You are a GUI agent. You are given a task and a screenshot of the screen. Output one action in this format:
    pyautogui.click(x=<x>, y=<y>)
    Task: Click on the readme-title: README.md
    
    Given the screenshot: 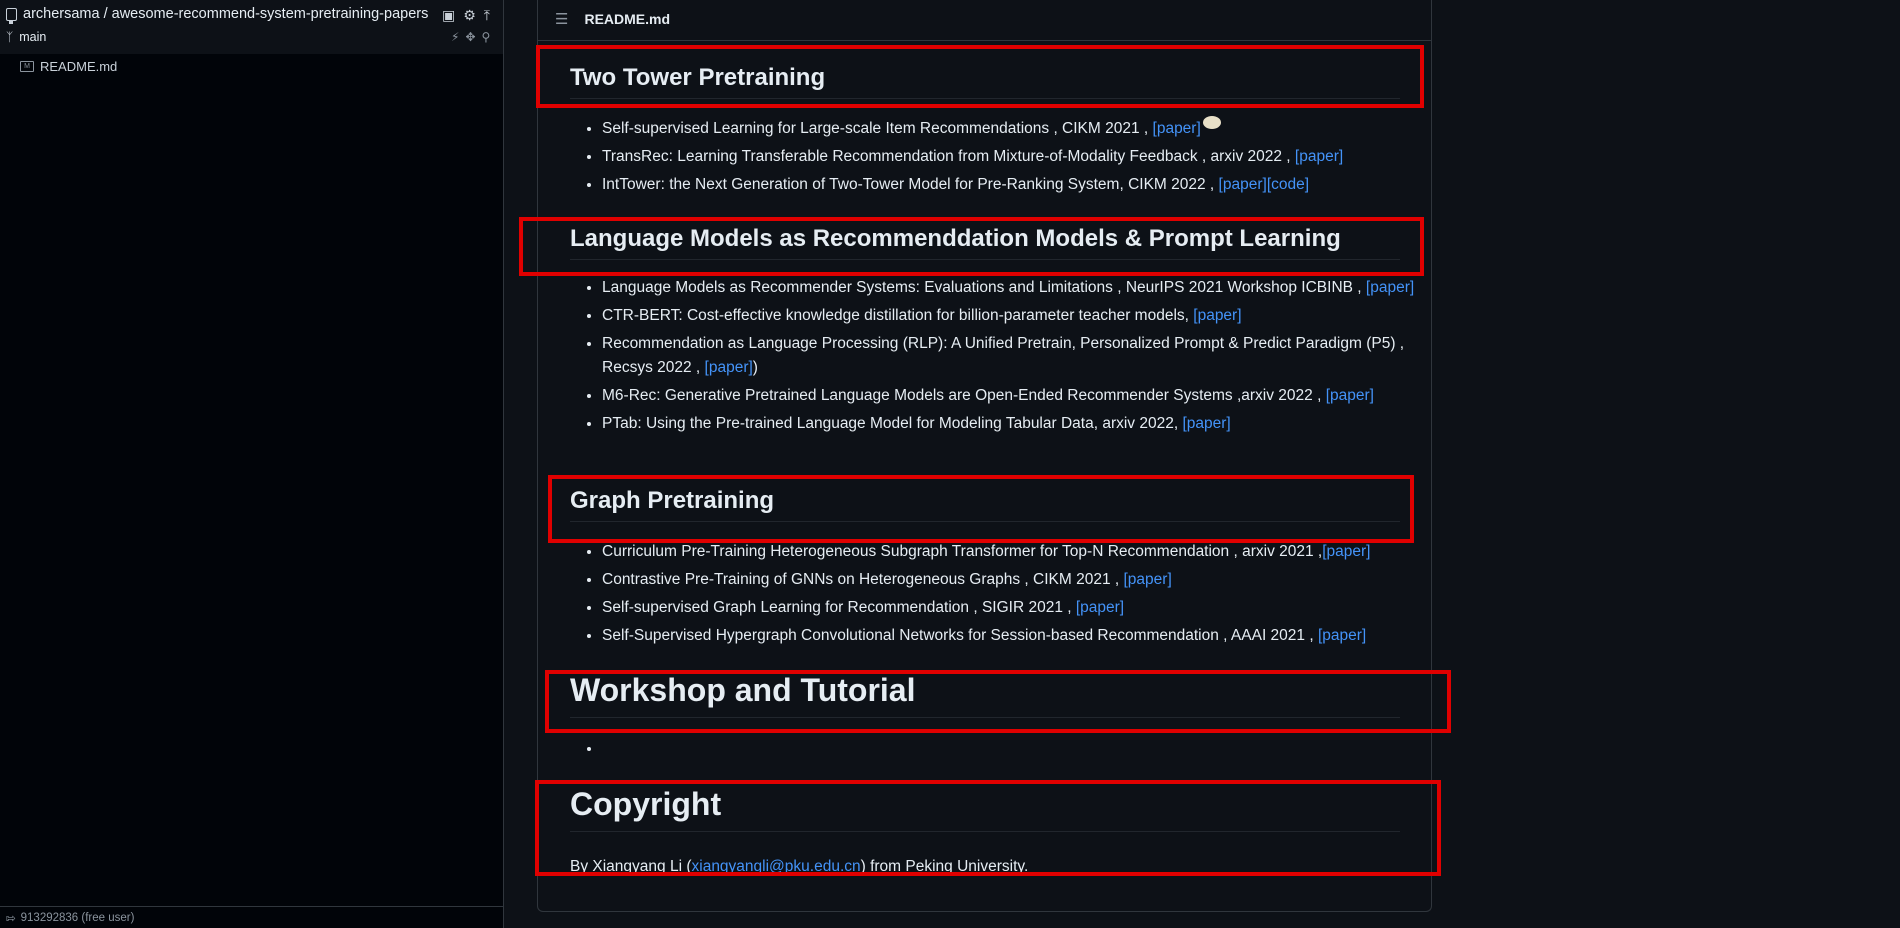 What is the action you would take?
    pyautogui.click(x=627, y=19)
    